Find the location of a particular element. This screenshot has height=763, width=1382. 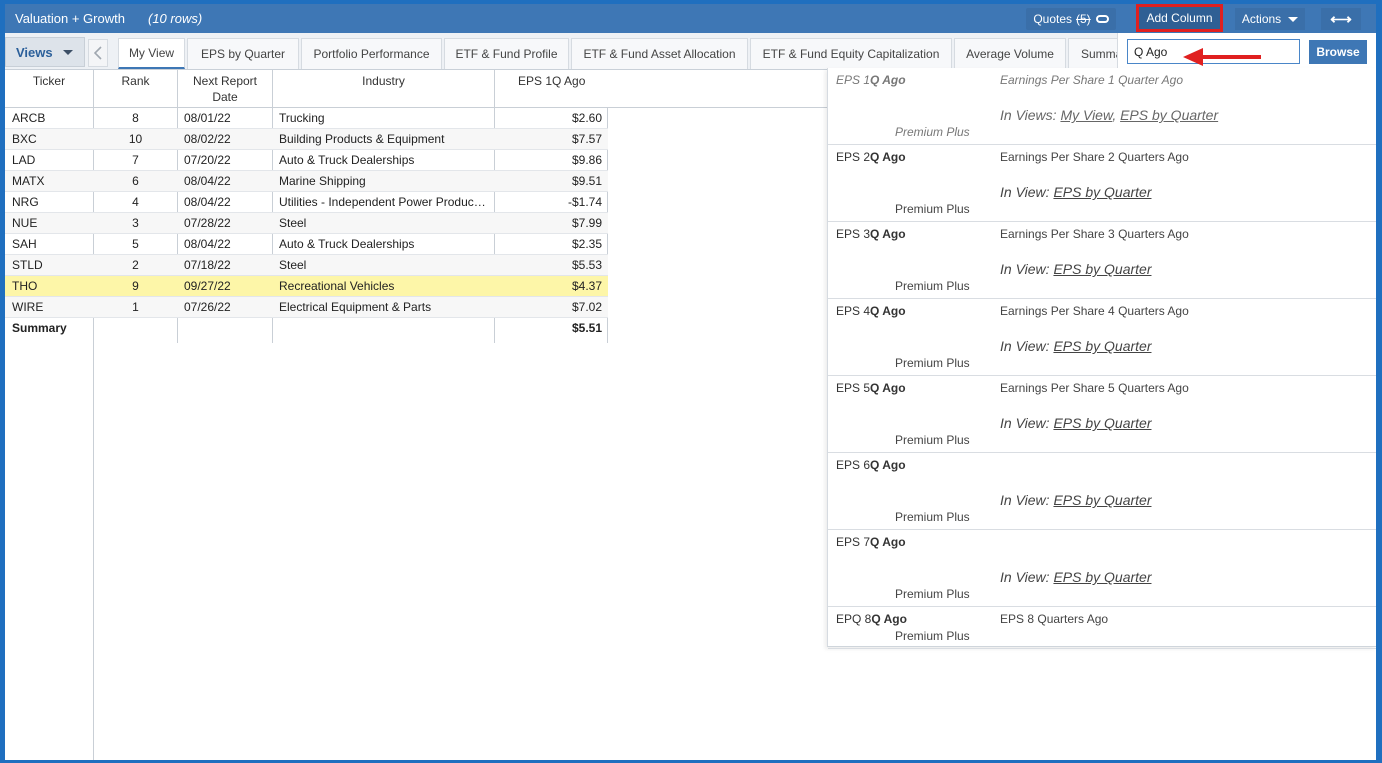

expand-button: ⟷ is located at coordinates (1341, 19).